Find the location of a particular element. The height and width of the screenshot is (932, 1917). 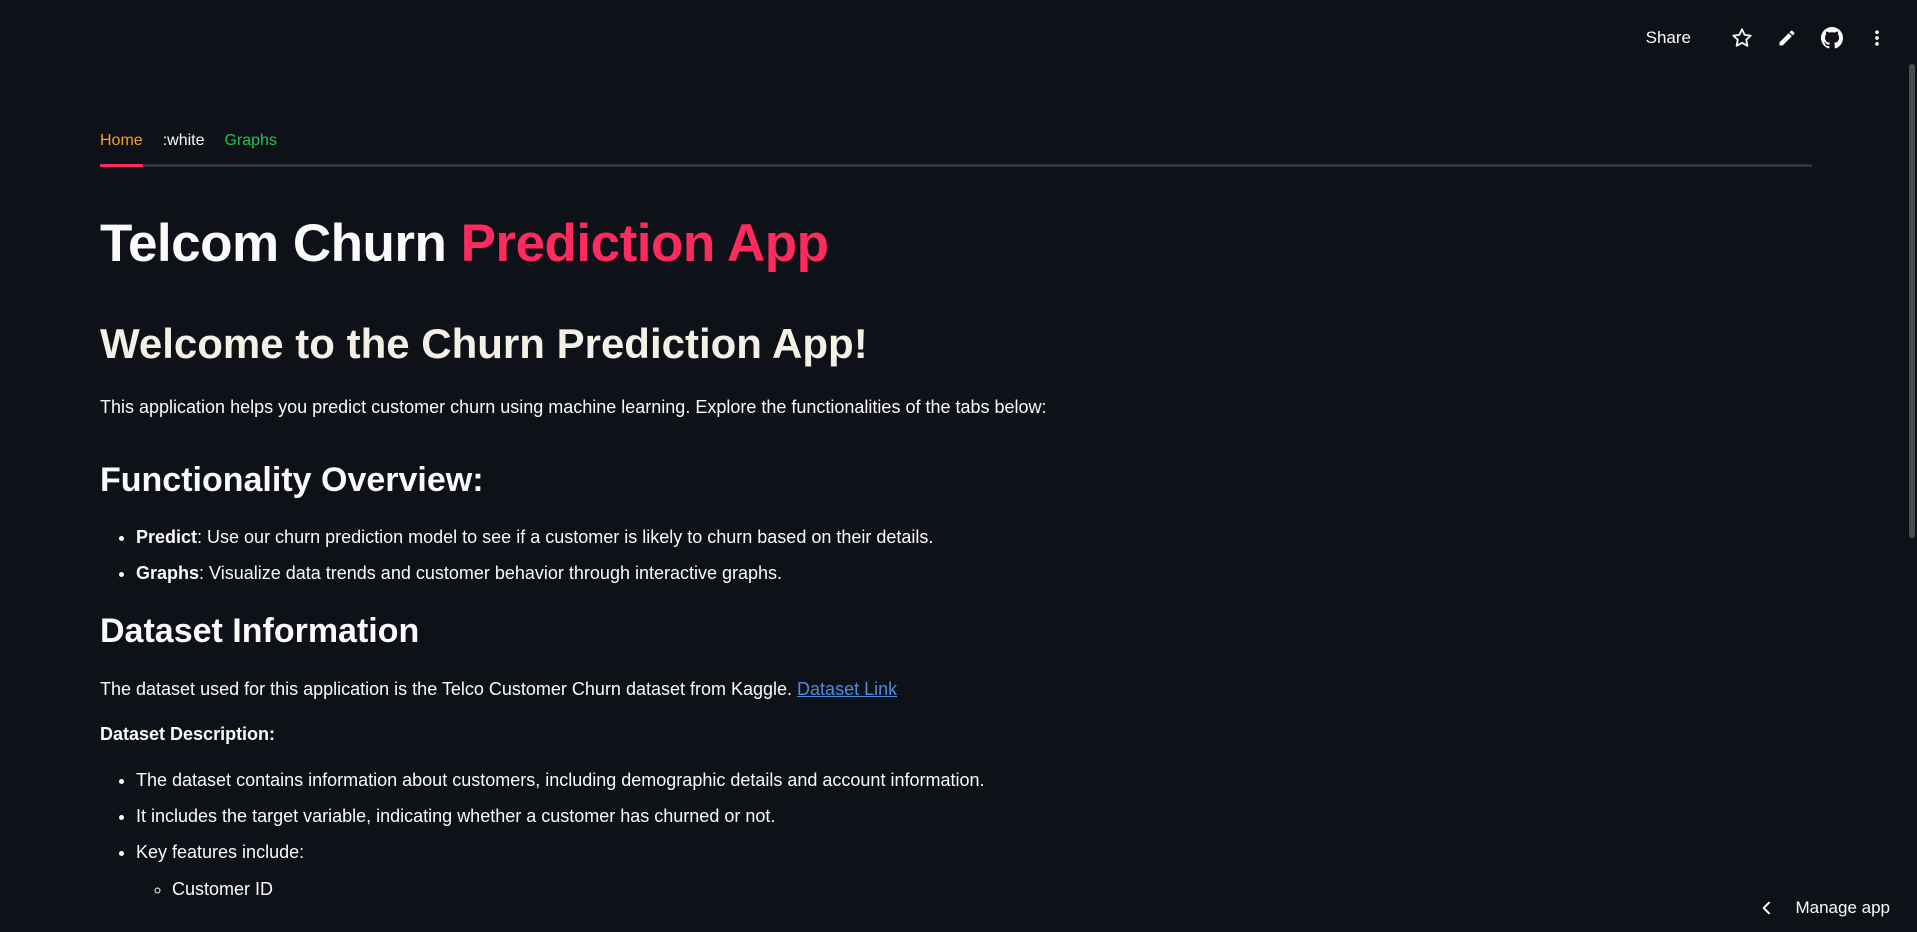

list-item-text: Key features include: is located at coordinates (220, 852).